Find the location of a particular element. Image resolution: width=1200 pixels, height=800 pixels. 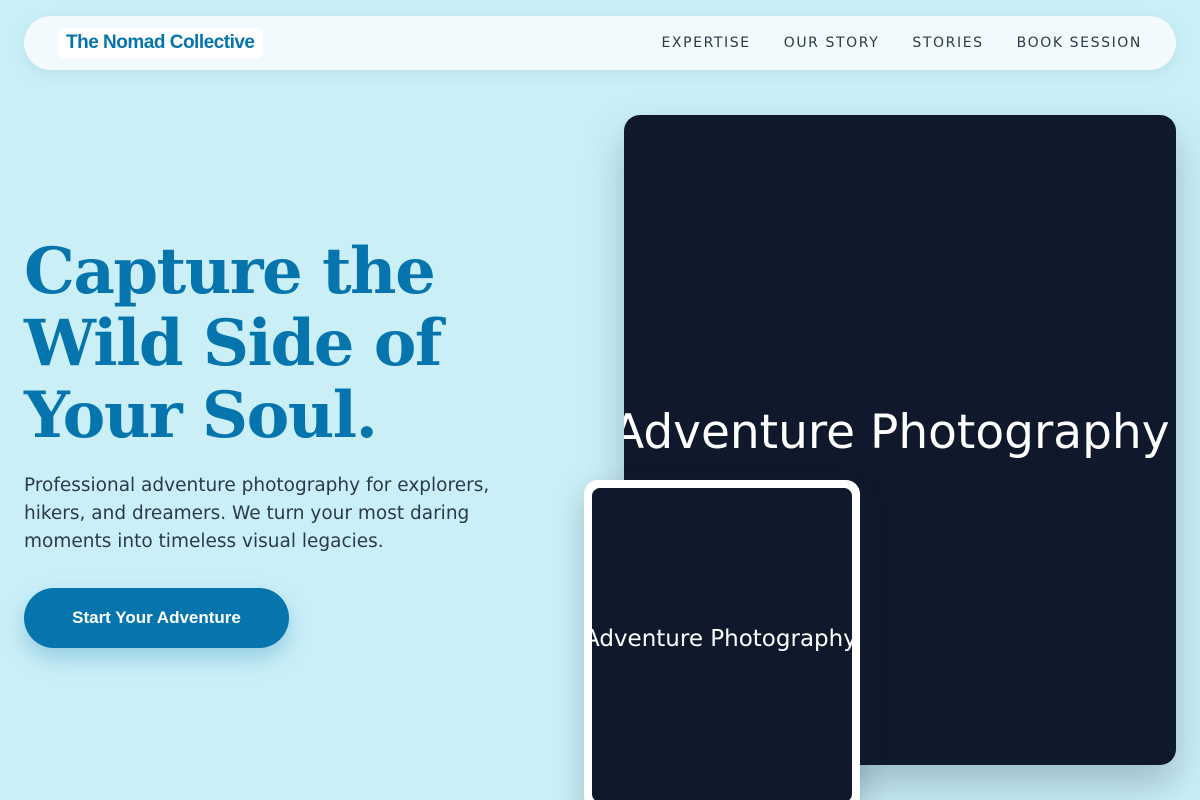

hero-title: Capture the Wild Side of Your Soul. is located at coordinates (259, 344).